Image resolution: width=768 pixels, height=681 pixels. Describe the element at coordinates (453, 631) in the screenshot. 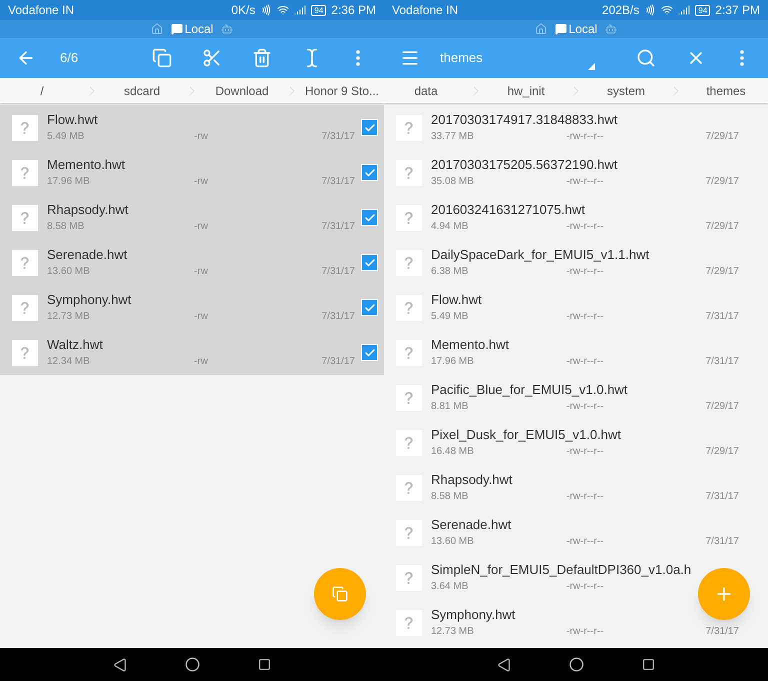

I see `file-size: 12.73 MB` at that location.